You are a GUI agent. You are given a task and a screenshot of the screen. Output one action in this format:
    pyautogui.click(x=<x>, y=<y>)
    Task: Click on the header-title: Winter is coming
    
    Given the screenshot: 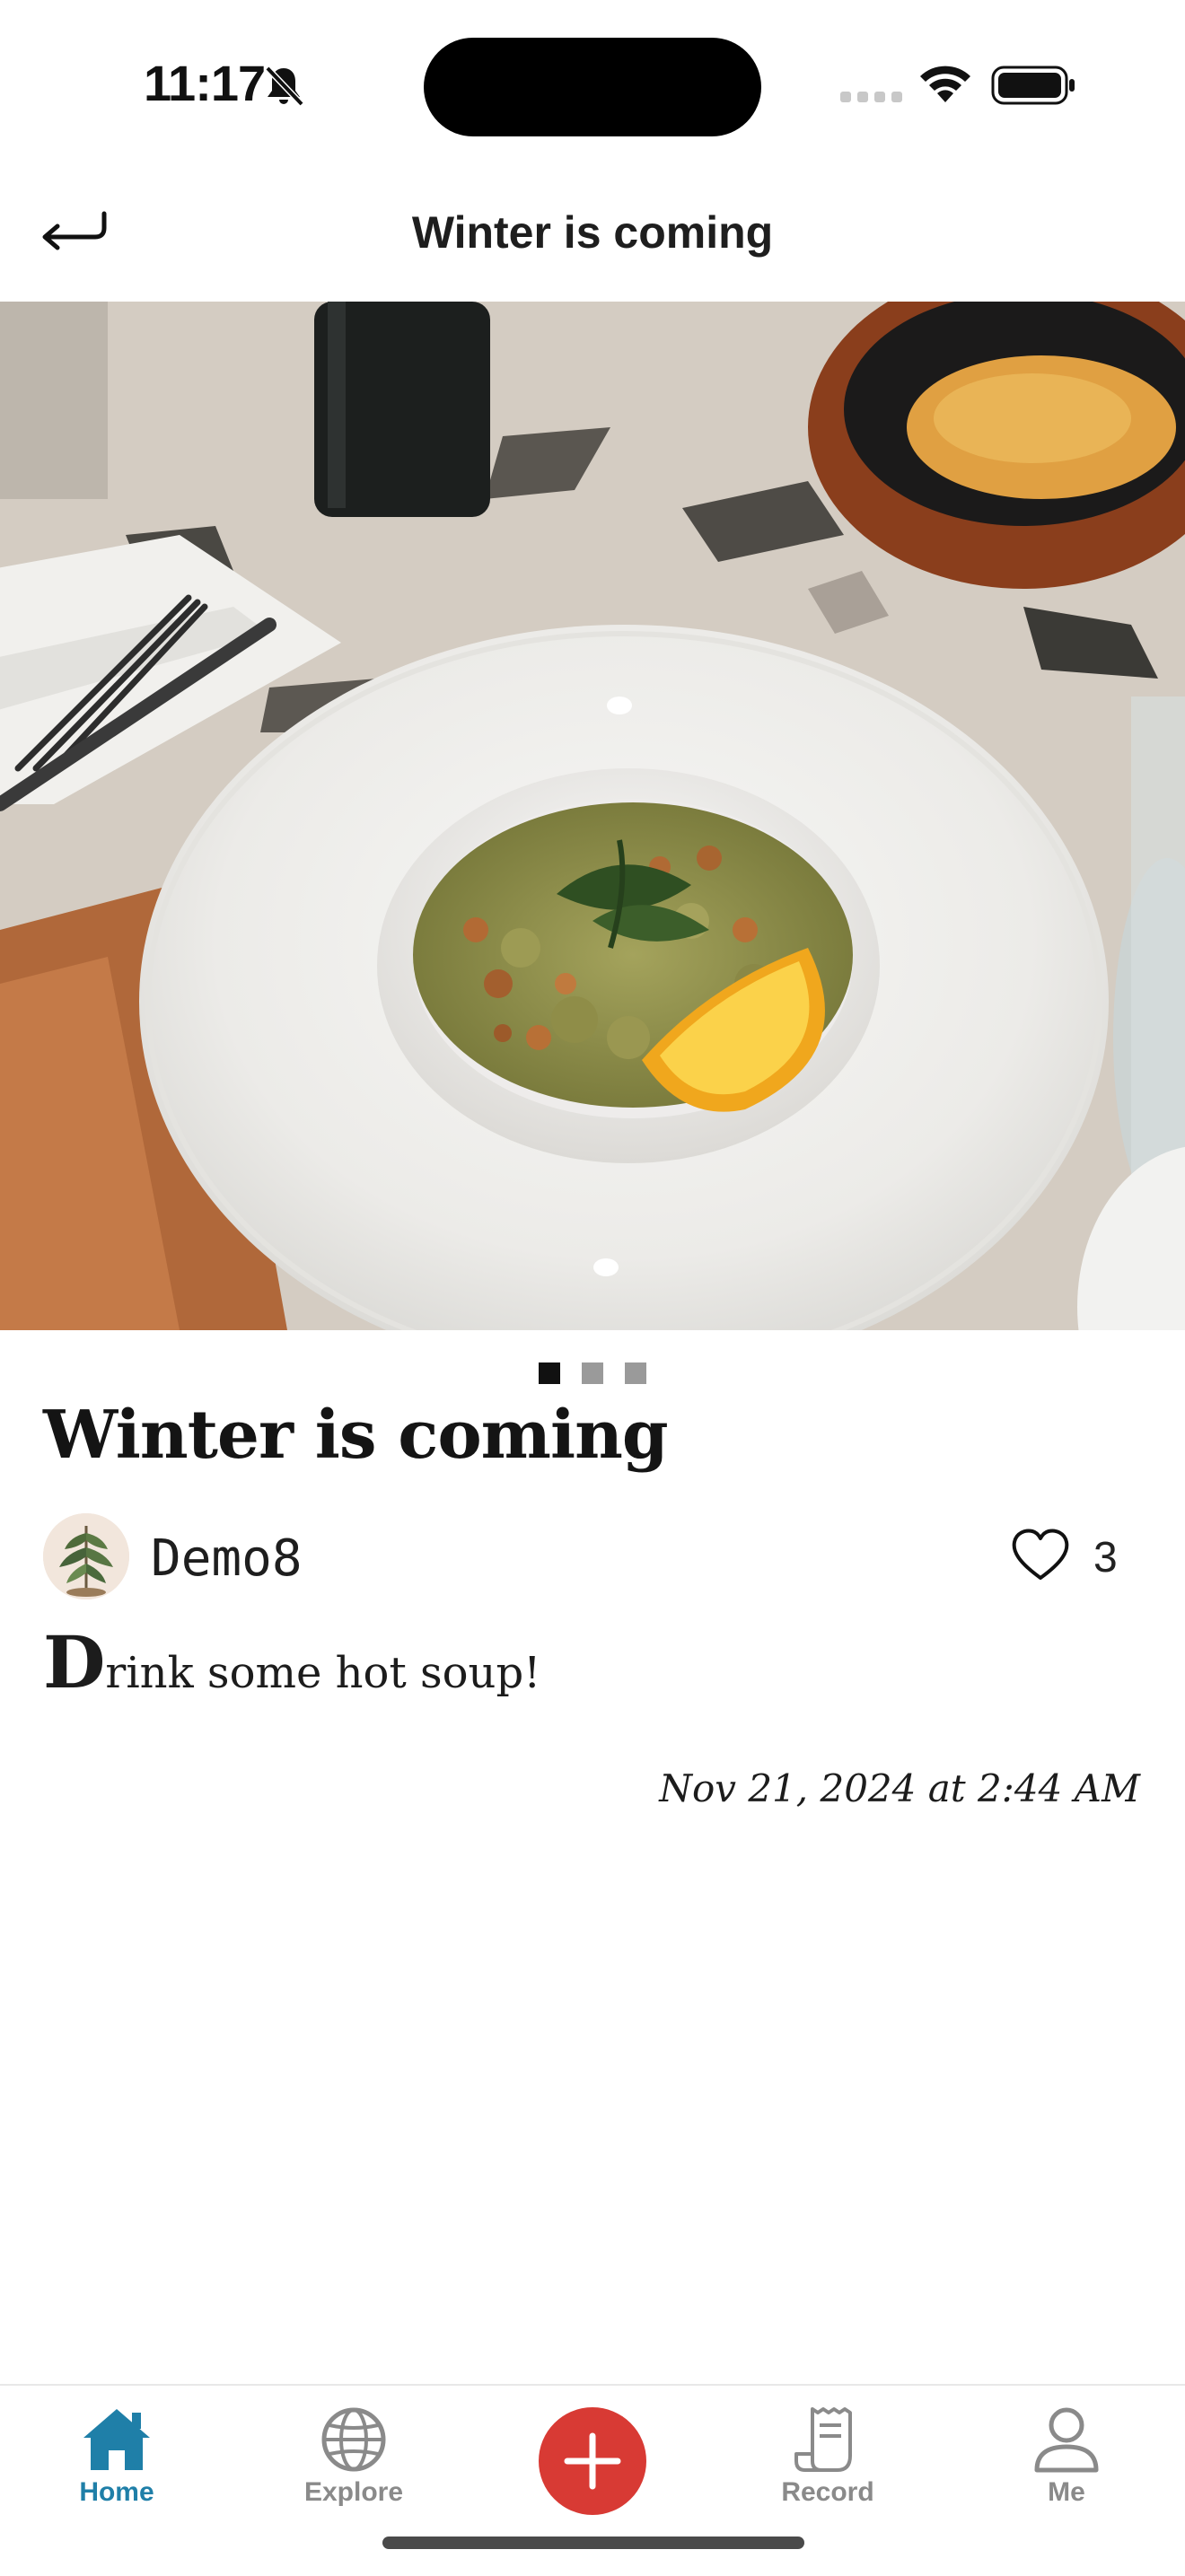 What is the action you would take?
    pyautogui.click(x=592, y=232)
    